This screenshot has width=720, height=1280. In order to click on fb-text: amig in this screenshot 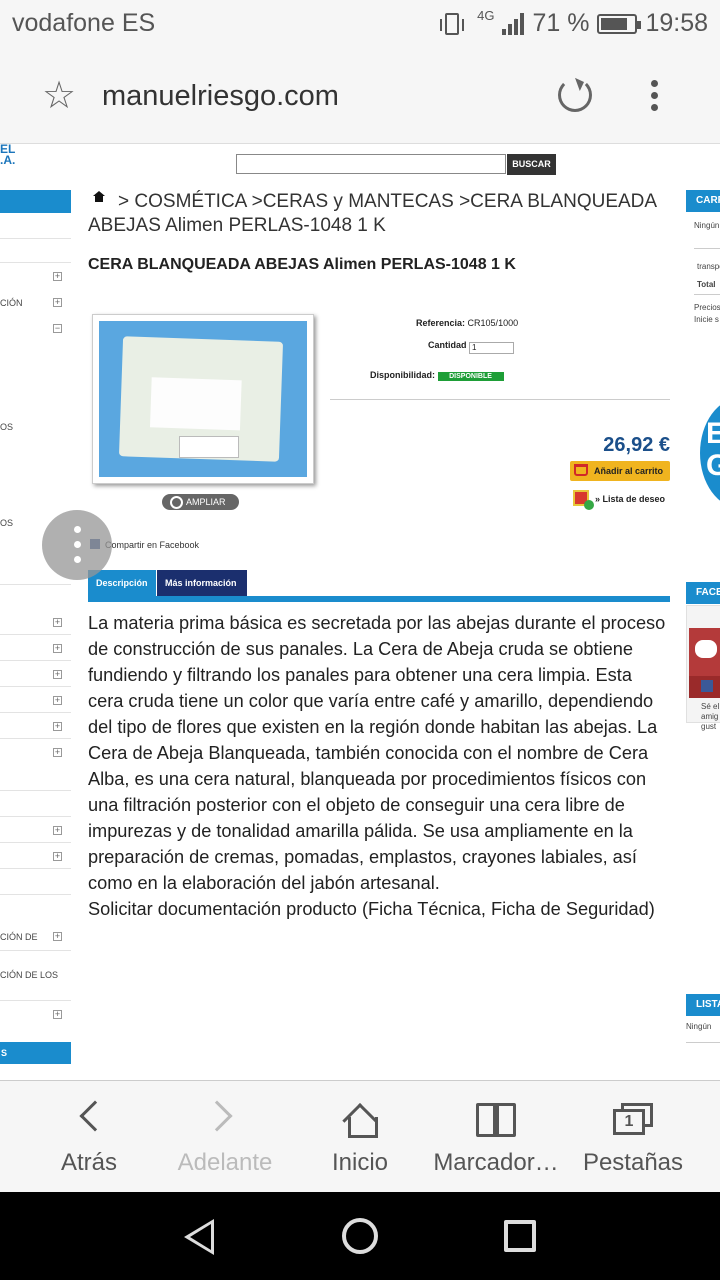, I will do `click(710, 716)`.